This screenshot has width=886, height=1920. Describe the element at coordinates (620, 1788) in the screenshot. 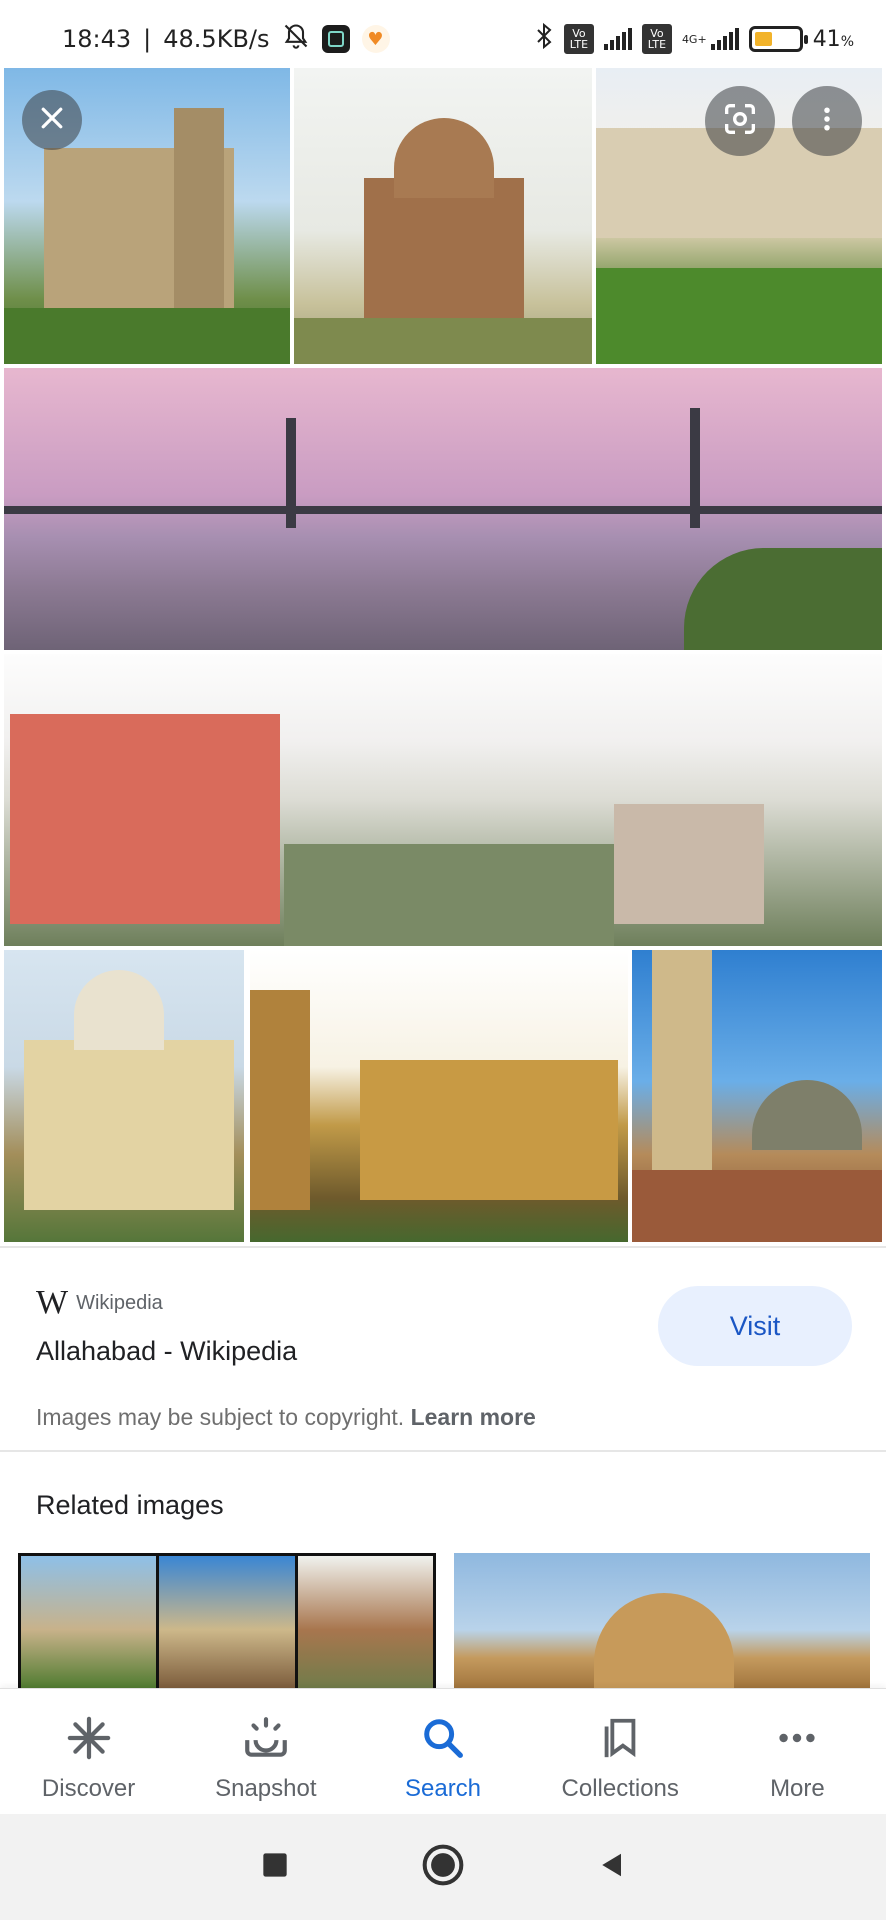

I see `nav-collections-label: Collections` at that location.